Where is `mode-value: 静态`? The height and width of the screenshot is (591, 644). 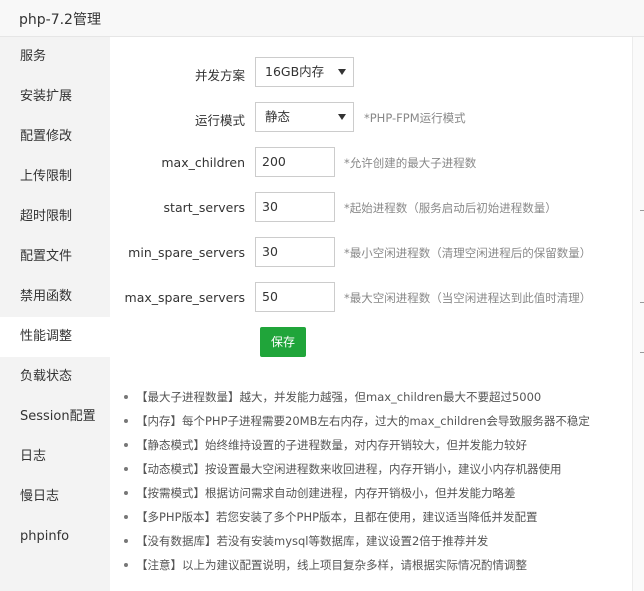
mode-value: 静态 is located at coordinates (278, 116).